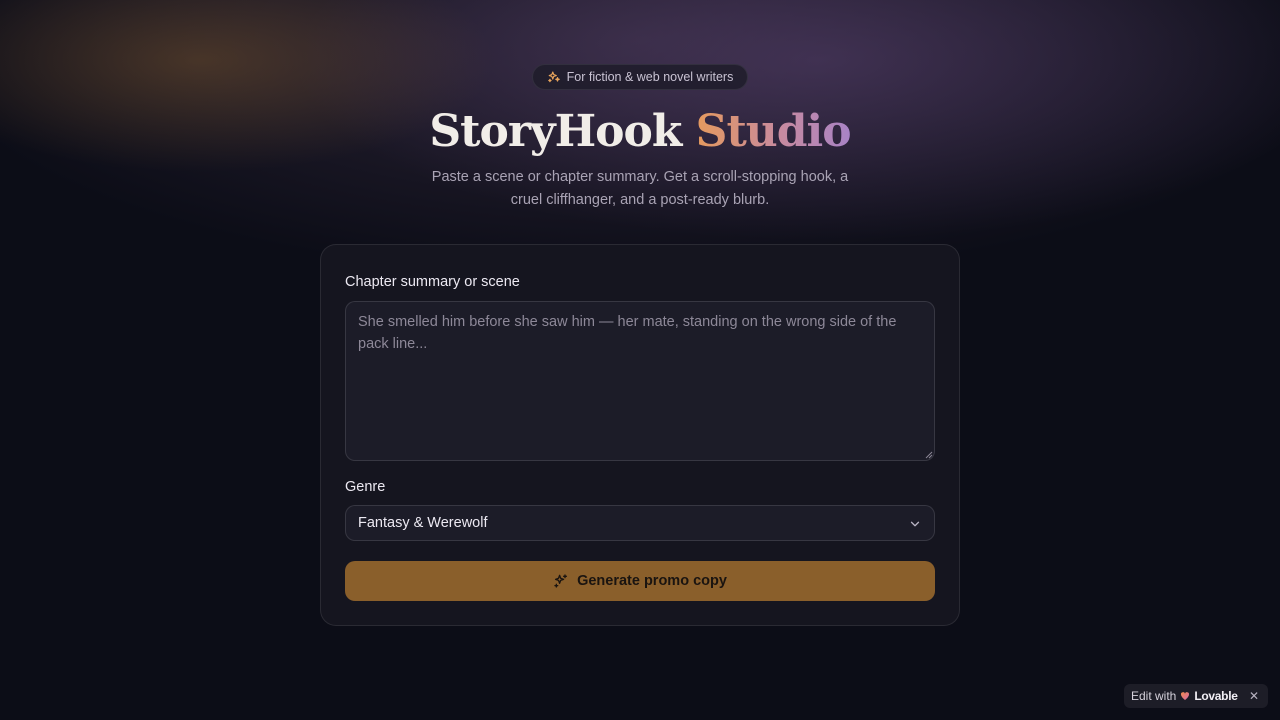  I want to click on genre-select: Fantasy & Werewolf, so click(640, 523).